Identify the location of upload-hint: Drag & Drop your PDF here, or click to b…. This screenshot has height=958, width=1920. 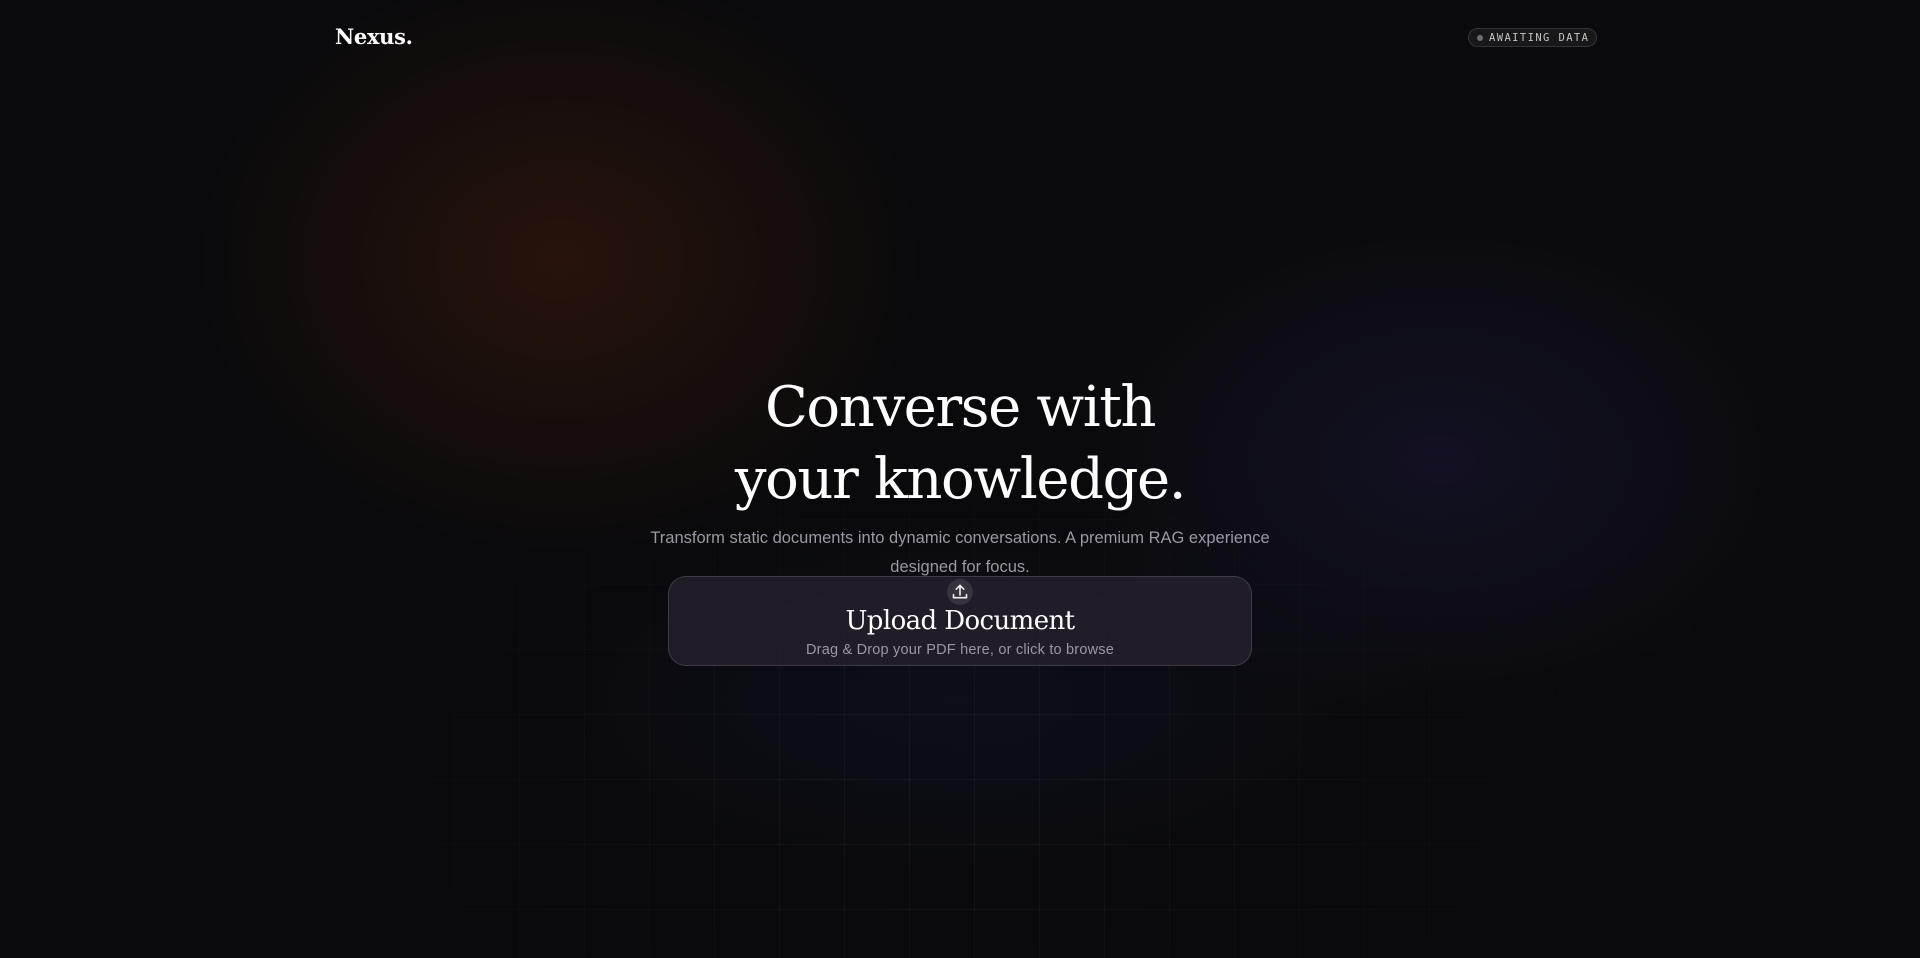
(960, 650).